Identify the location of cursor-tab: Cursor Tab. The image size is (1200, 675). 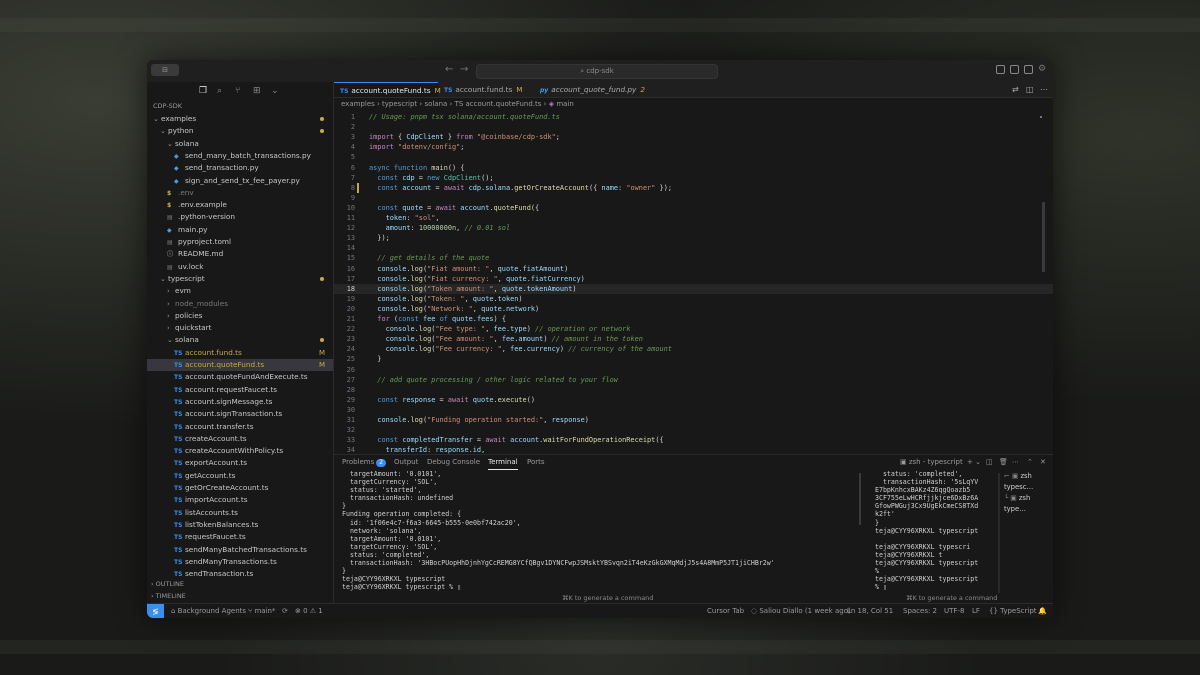
(725, 611).